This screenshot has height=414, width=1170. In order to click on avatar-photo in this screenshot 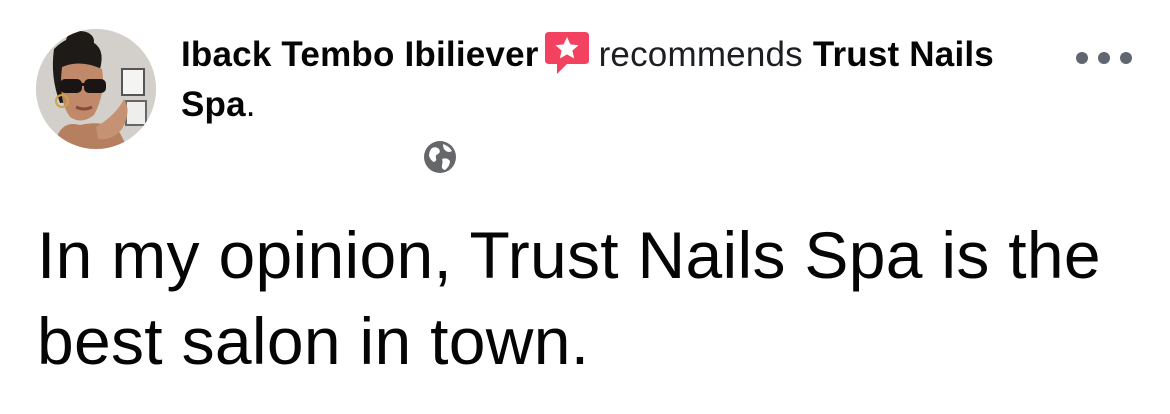, I will do `click(96, 89)`.